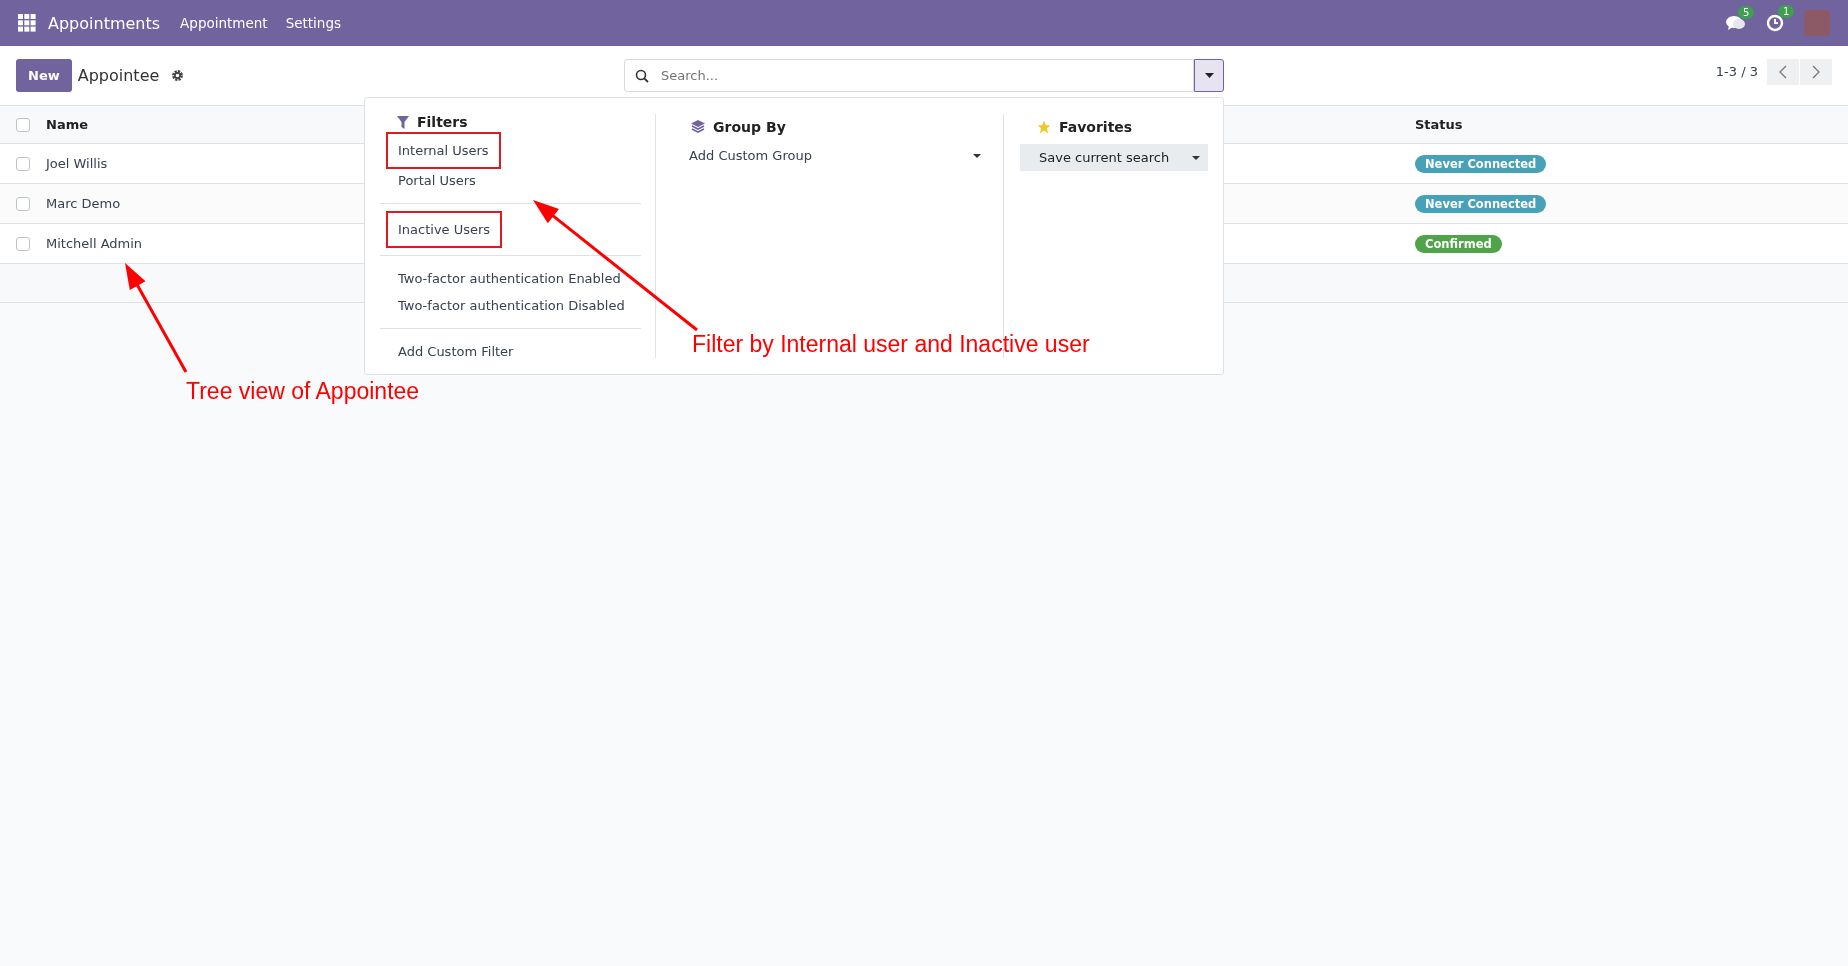  What do you see at coordinates (891, 344) in the screenshot?
I see `annotation-text: Filter by Internal user and Inactive user` at bounding box center [891, 344].